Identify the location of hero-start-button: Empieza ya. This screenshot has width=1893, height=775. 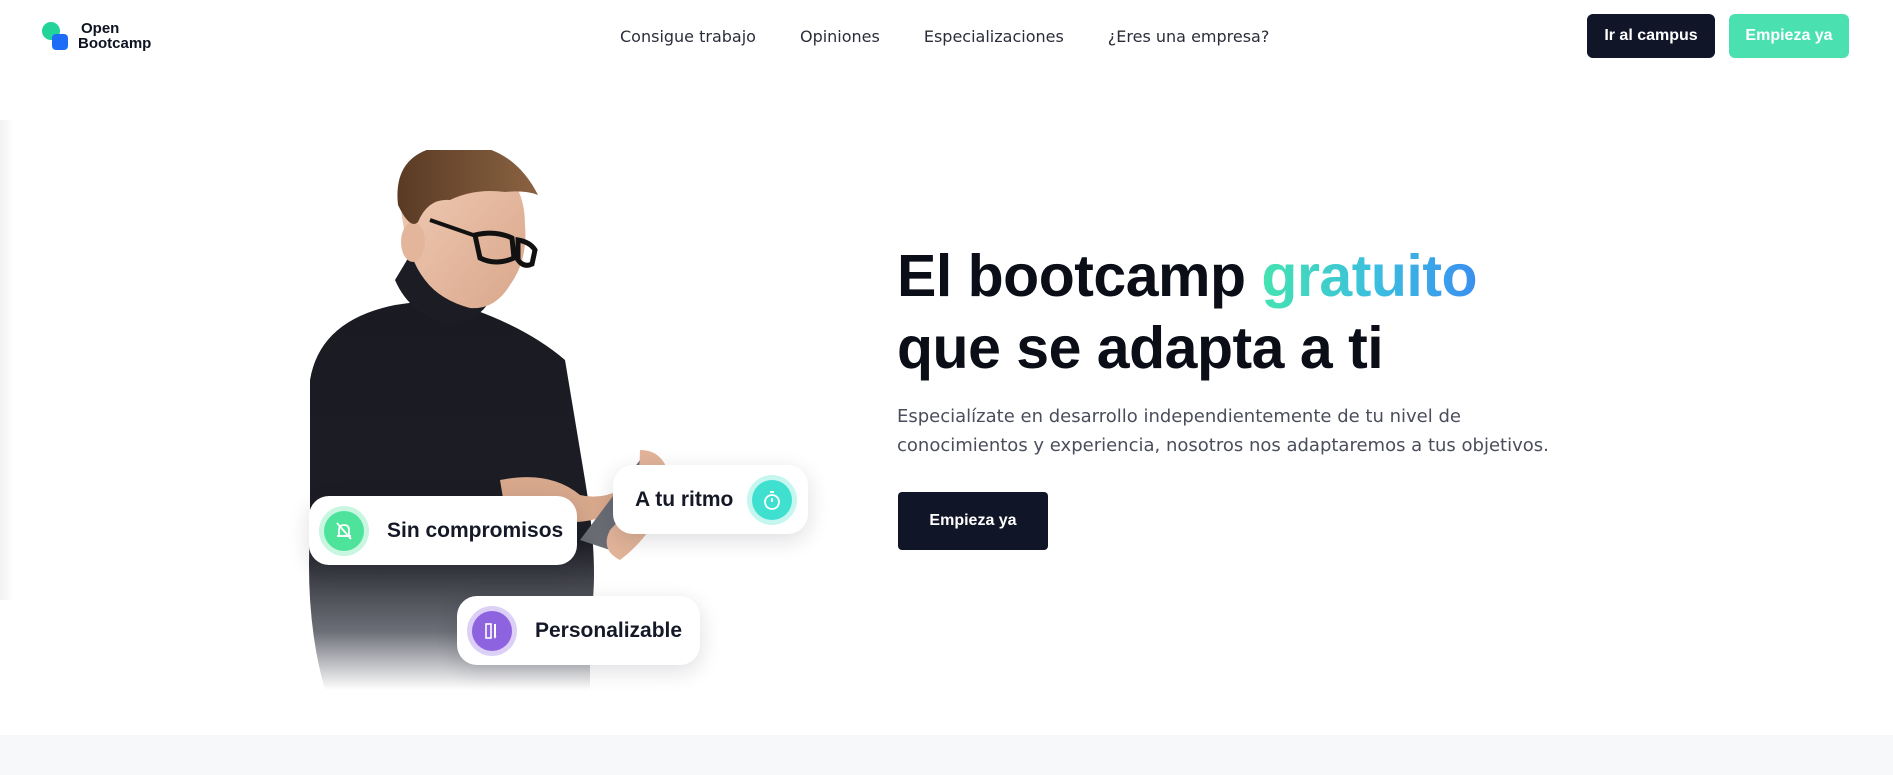
(973, 521).